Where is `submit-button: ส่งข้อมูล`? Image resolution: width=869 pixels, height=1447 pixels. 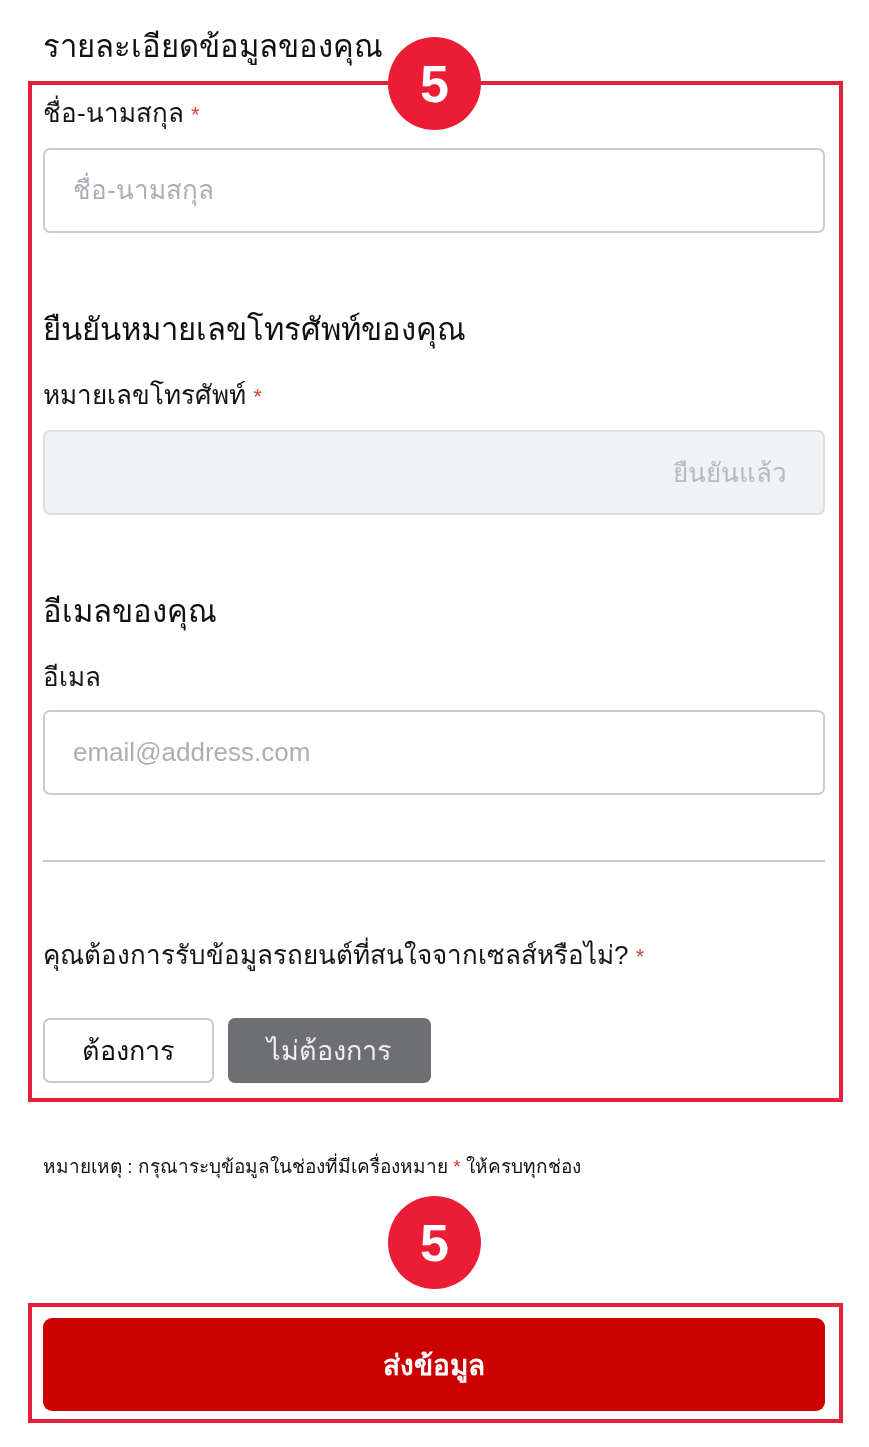 submit-button: ส่งข้อมูล is located at coordinates (434, 1364).